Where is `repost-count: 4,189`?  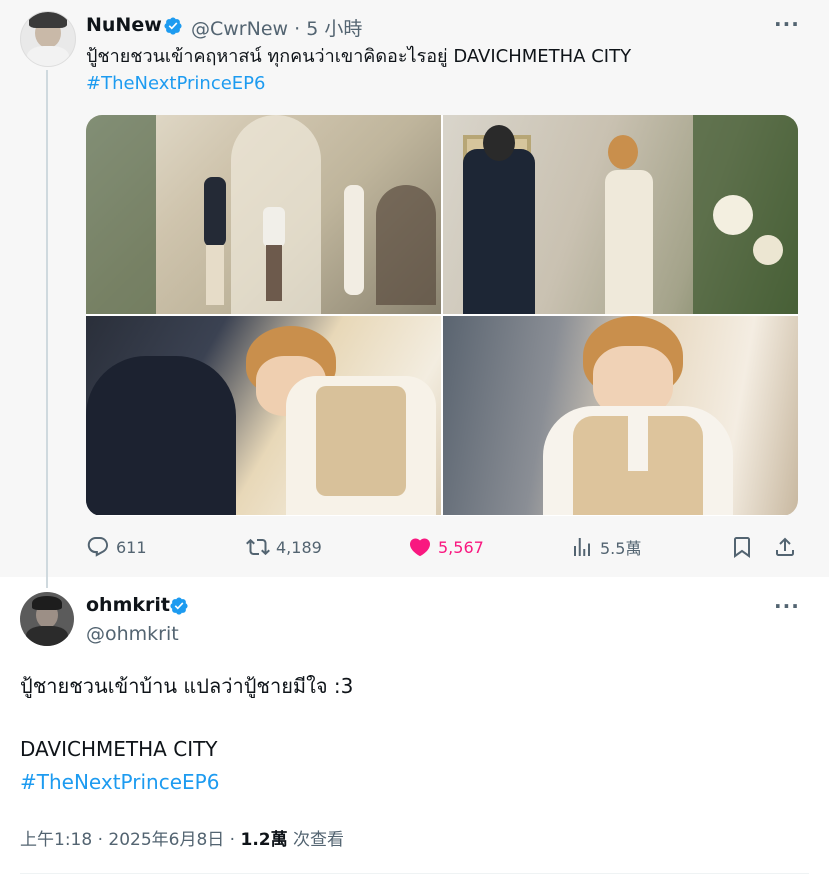 repost-count: 4,189 is located at coordinates (299, 547).